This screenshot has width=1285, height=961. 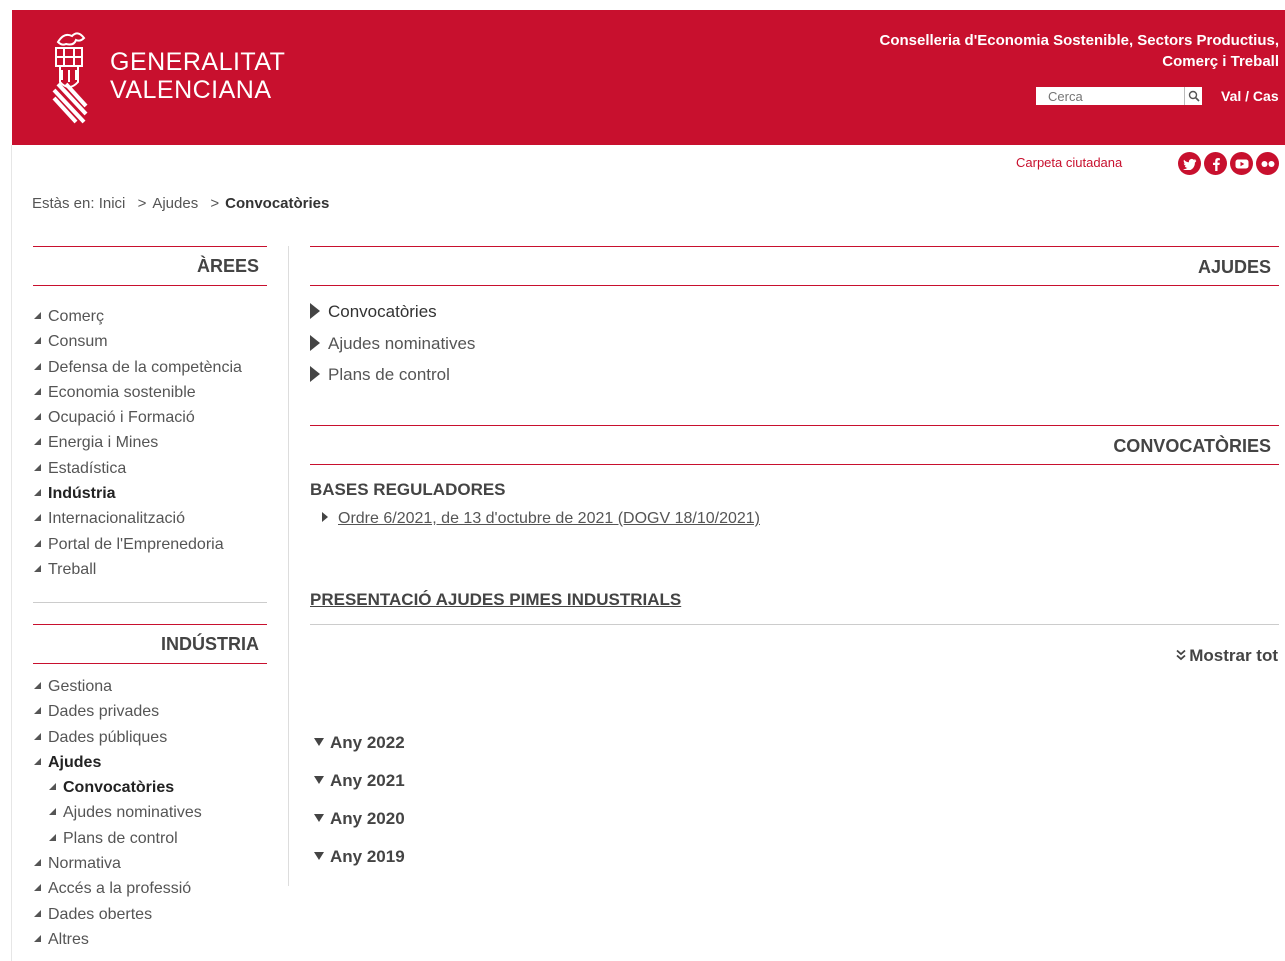 I want to click on year-toggle-any-2022: Any 2022, so click(x=359, y=752).